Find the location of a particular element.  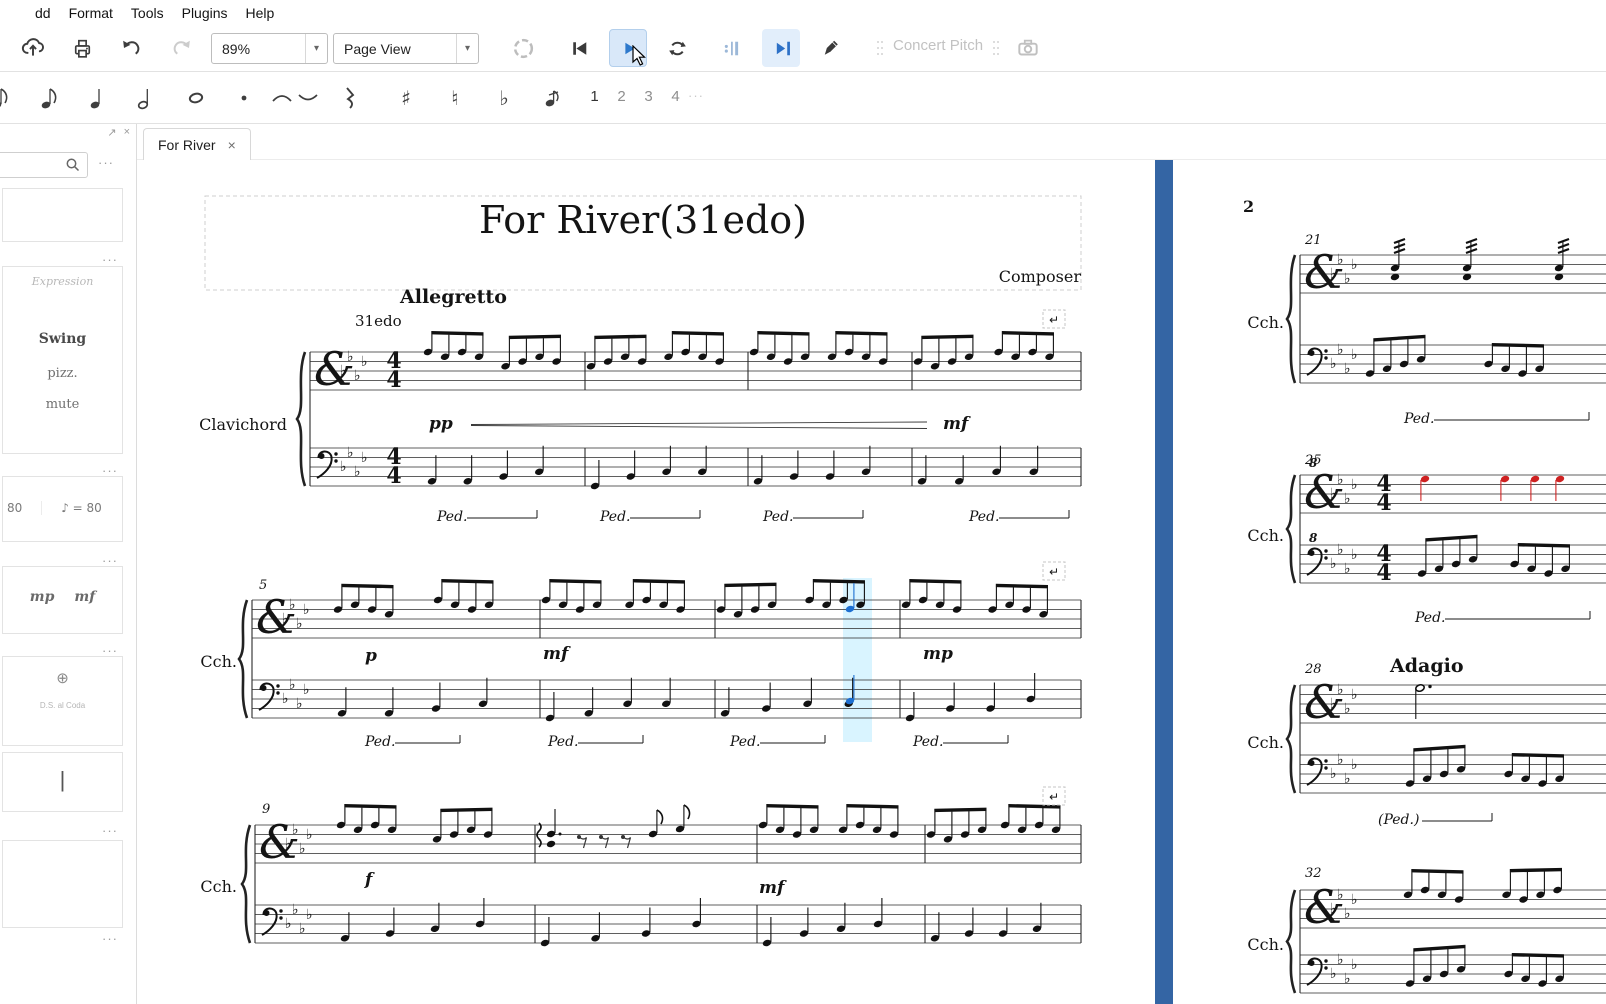

menu-item-format: Format is located at coordinates (91, 13).